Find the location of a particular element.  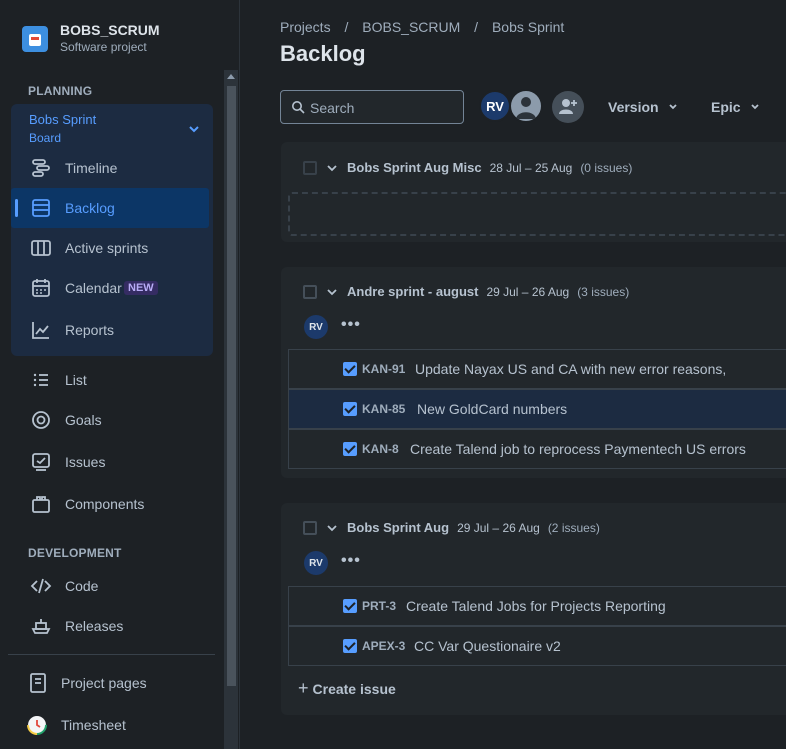

project-name: BOBS_SCRUM is located at coordinates (110, 30).